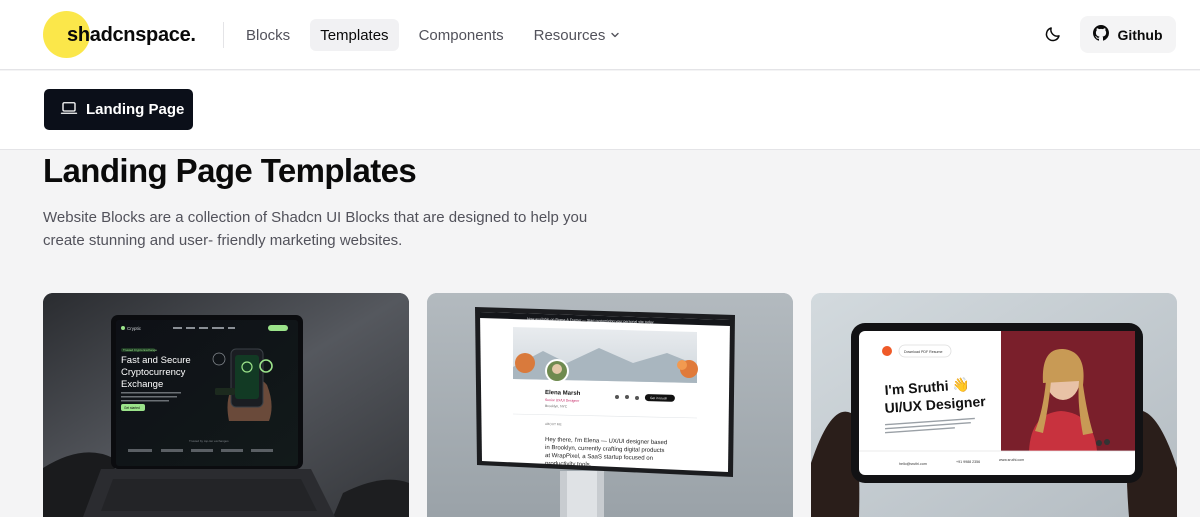  What do you see at coordinates (923, 352) in the screenshot?
I see `resume-cta: Download PDF Resume` at bounding box center [923, 352].